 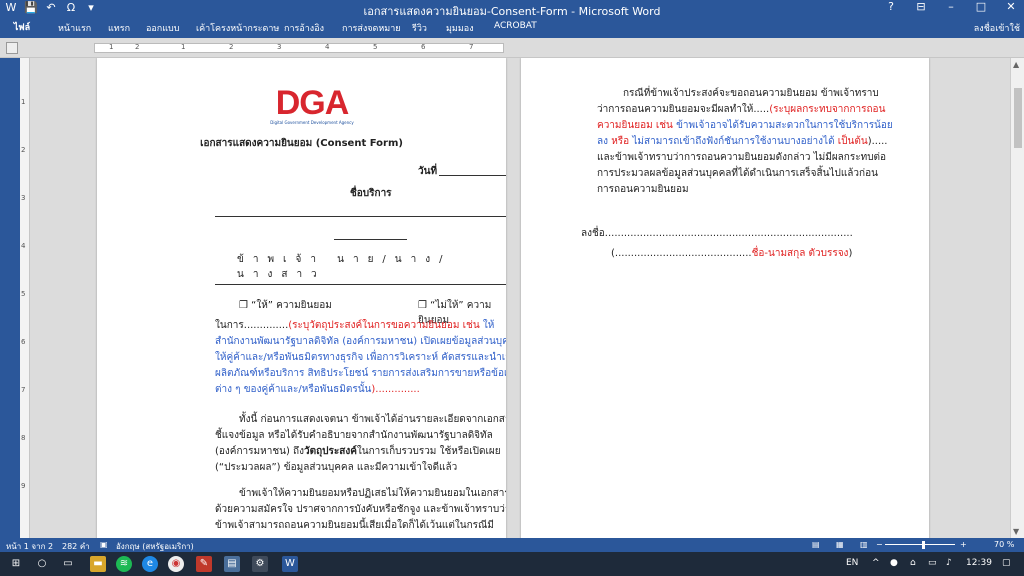 What do you see at coordinates (150, 564) in the screenshot?
I see `edge-icon: e` at bounding box center [150, 564].